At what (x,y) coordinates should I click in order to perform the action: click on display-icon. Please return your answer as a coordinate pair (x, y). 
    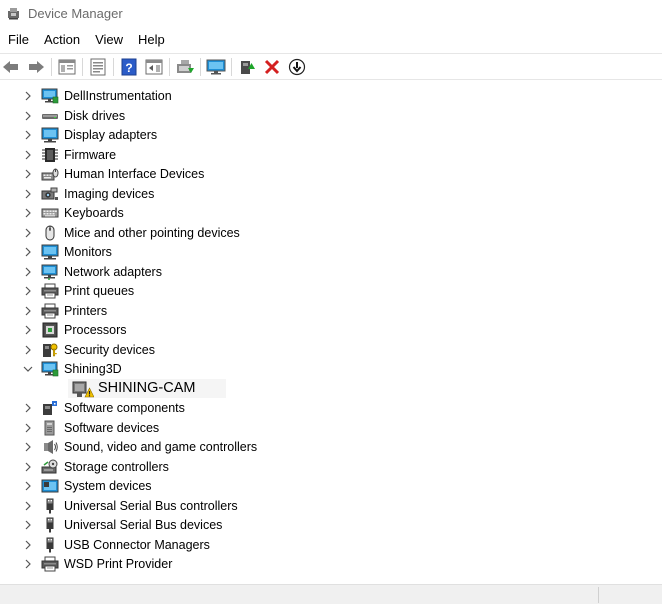
    Looking at the image, I should click on (216, 67).